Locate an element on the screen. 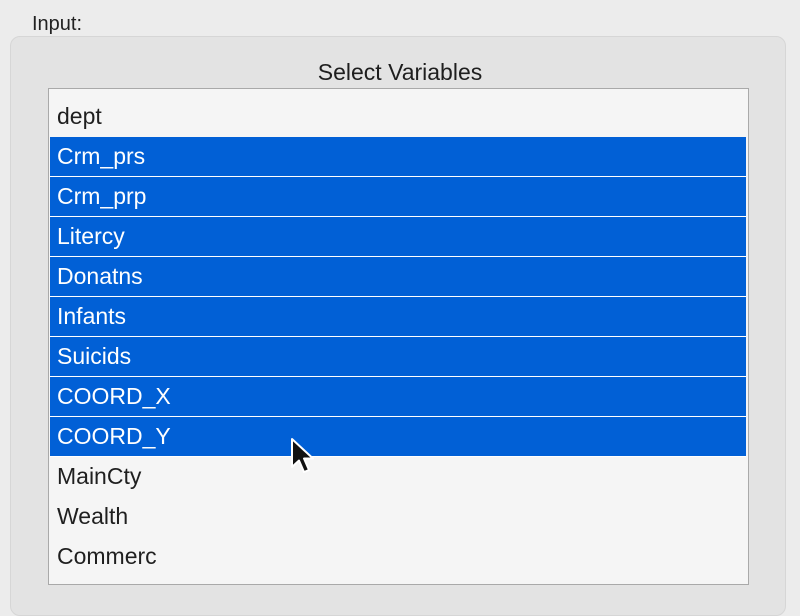 The width and height of the screenshot is (800, 616). variable-item-label: Crm_prp is located at coordinates (102, 196).